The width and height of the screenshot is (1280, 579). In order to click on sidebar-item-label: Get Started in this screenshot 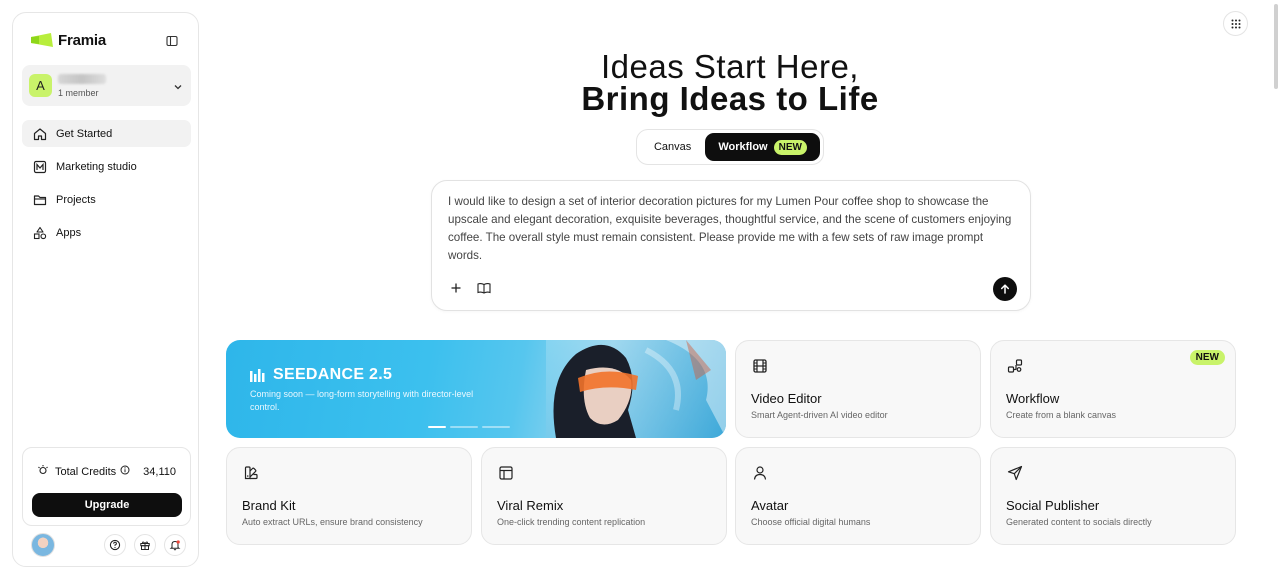, I will do `click(84, 133)`.